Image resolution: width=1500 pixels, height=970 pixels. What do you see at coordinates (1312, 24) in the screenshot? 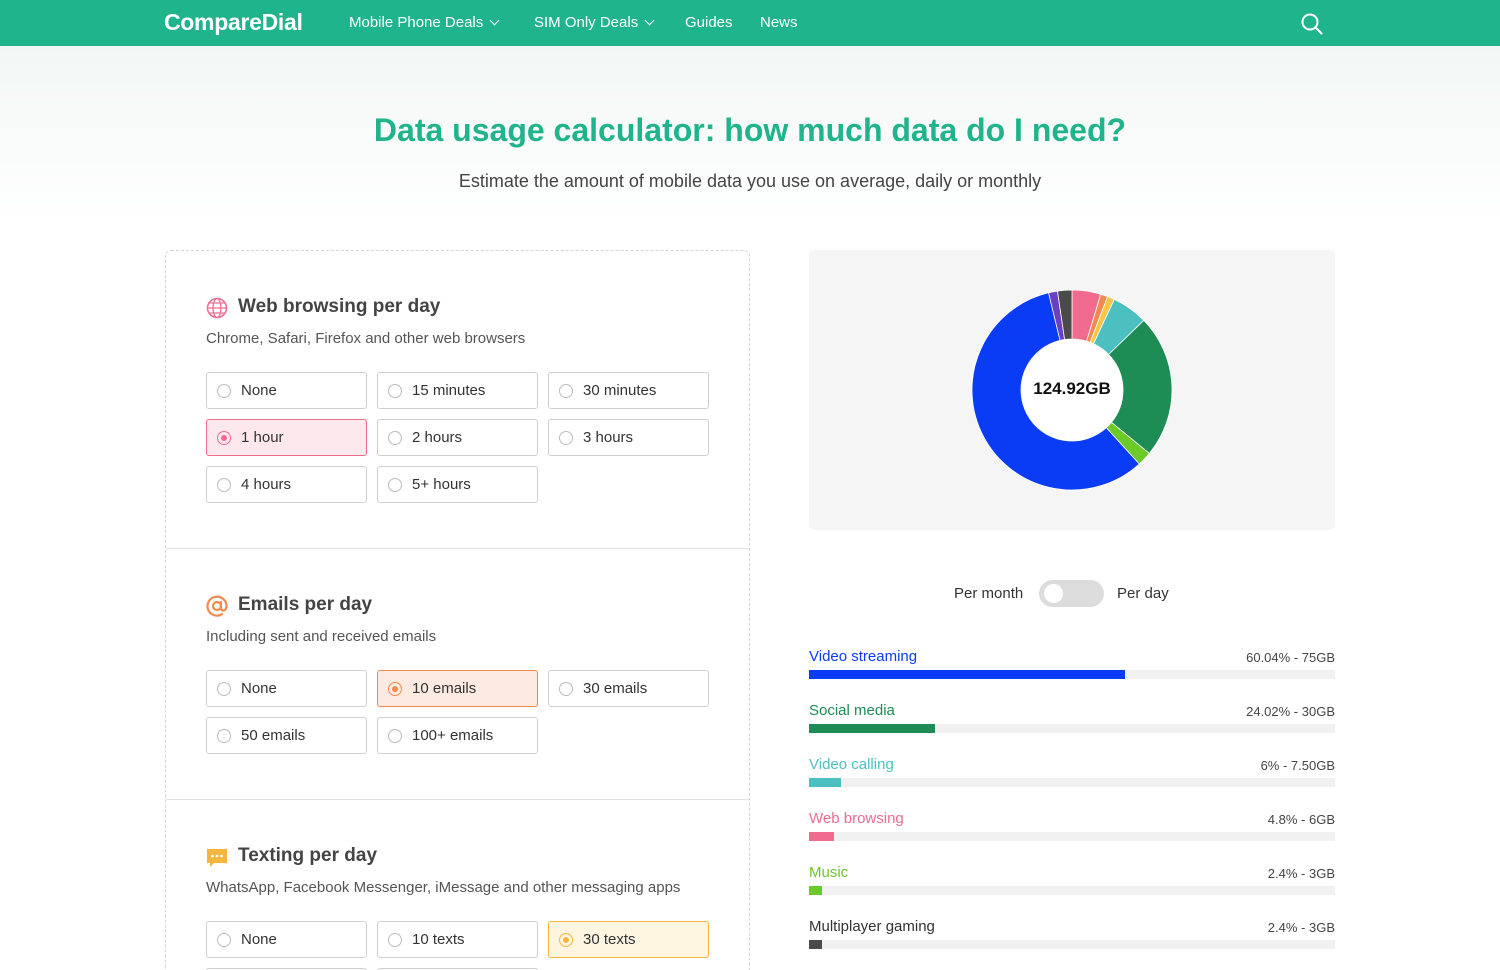
I see `search-icon` at bounding box center [1312, 24].